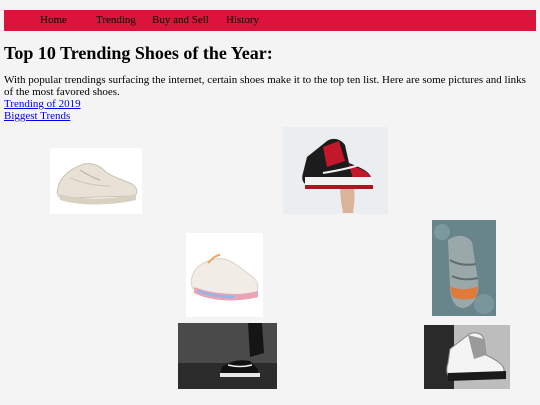  Describe the element at coordinates (96, 181) in the screenshot. I see `cream-sneaker-image` at that location.